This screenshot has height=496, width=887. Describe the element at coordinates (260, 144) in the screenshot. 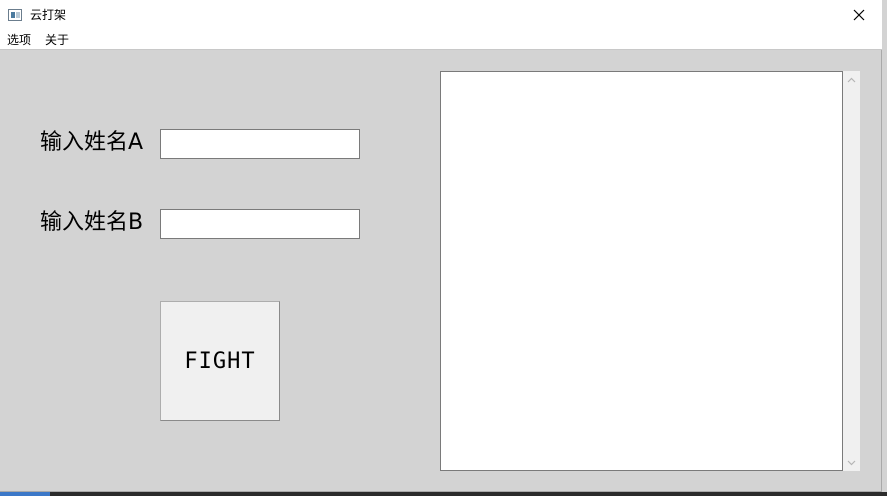

I see `name-a-input` at that location.